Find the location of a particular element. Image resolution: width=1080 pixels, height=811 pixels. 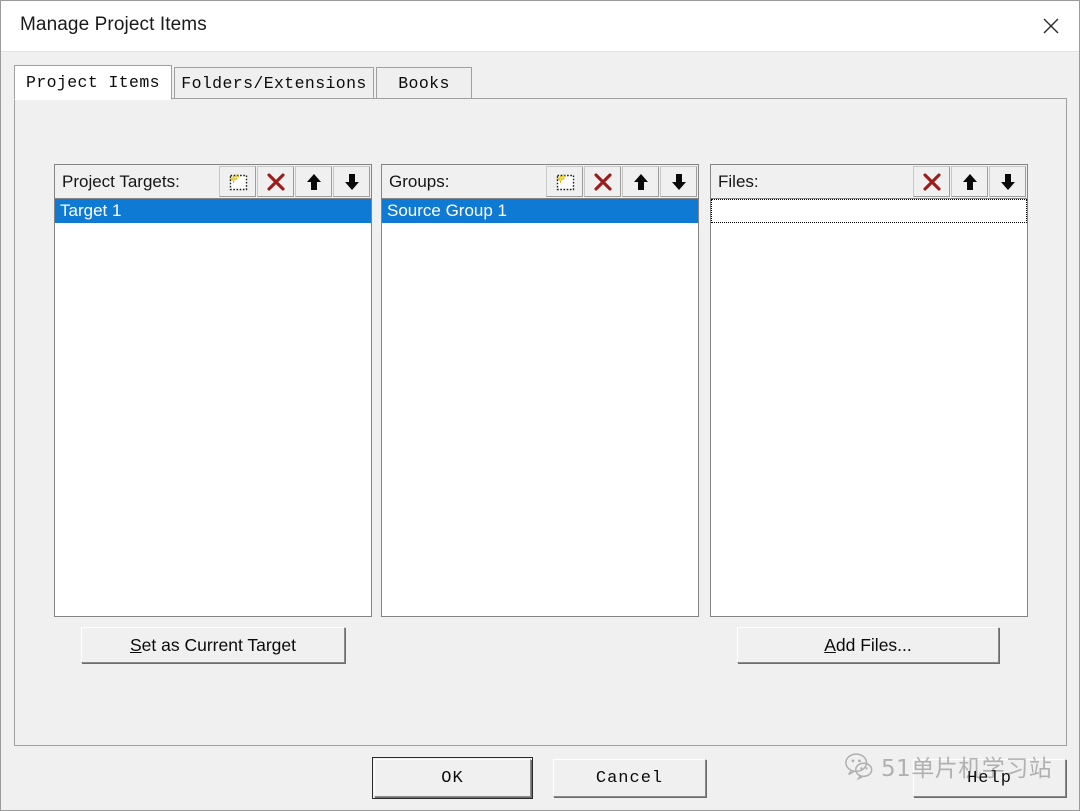

tab-label: Books is located at coordinates (424, 83).